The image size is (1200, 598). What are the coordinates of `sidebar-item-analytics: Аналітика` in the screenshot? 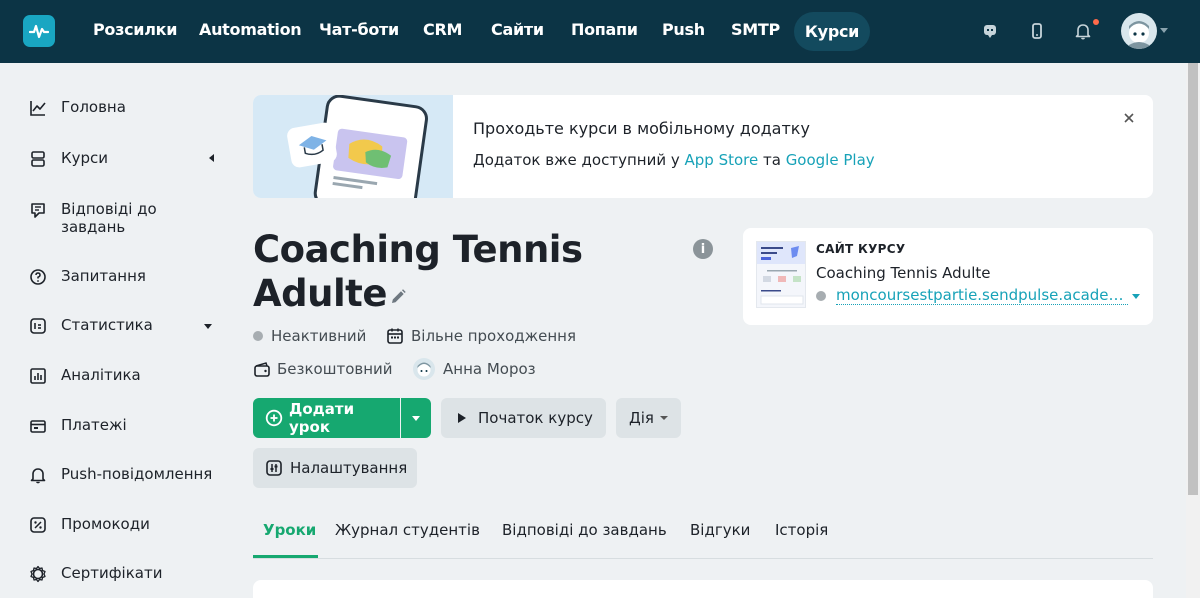 It's located at (85, 375).